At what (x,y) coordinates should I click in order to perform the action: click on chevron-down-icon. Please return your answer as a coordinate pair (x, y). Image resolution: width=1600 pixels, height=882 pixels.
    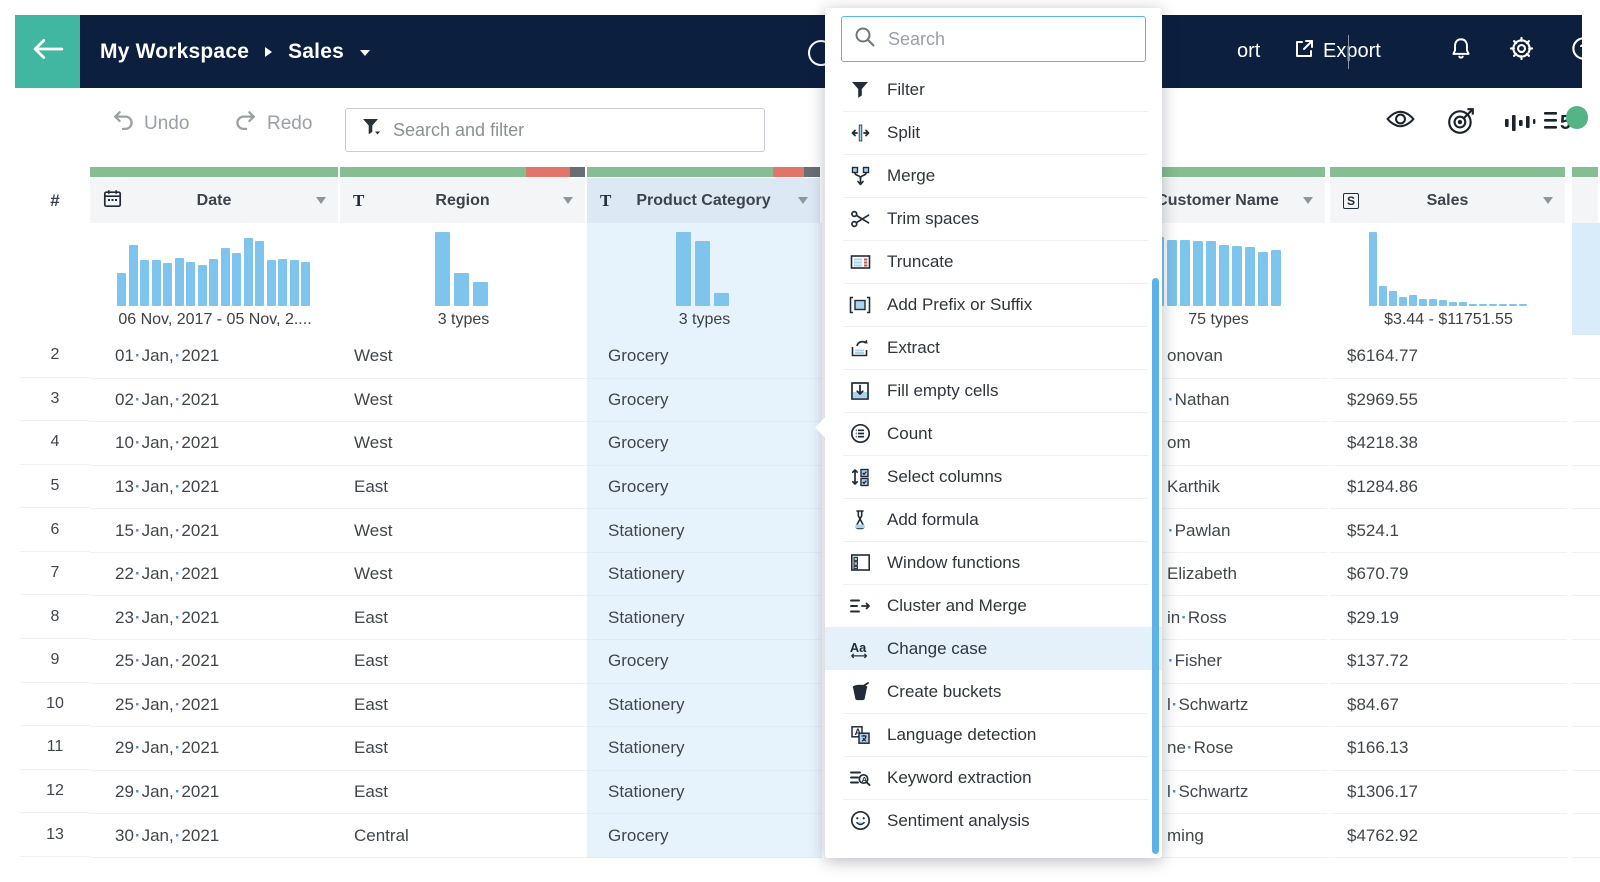
    Looking at the image, I should click on (364, 52).